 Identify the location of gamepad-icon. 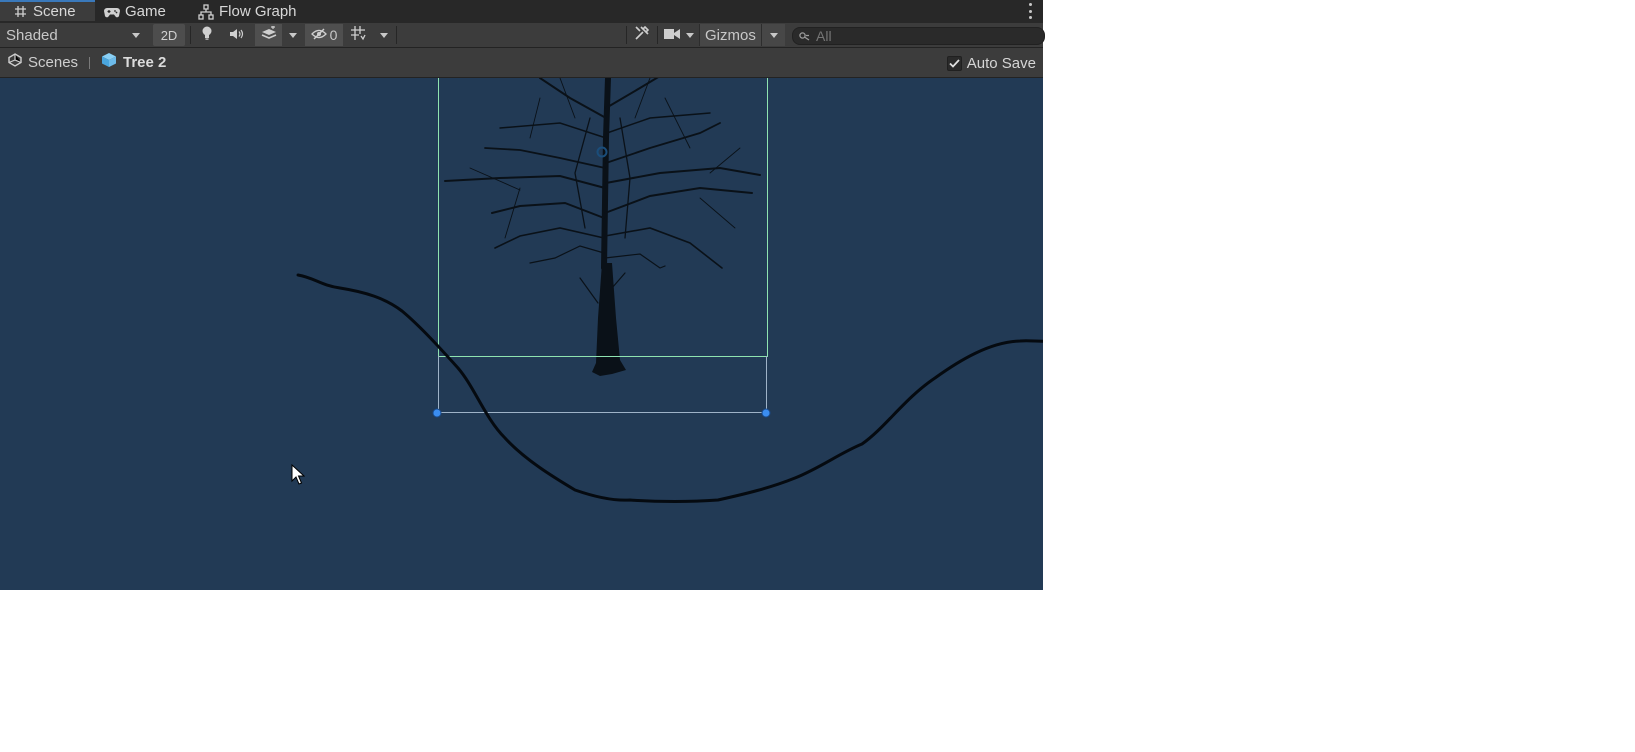
(112, 12).